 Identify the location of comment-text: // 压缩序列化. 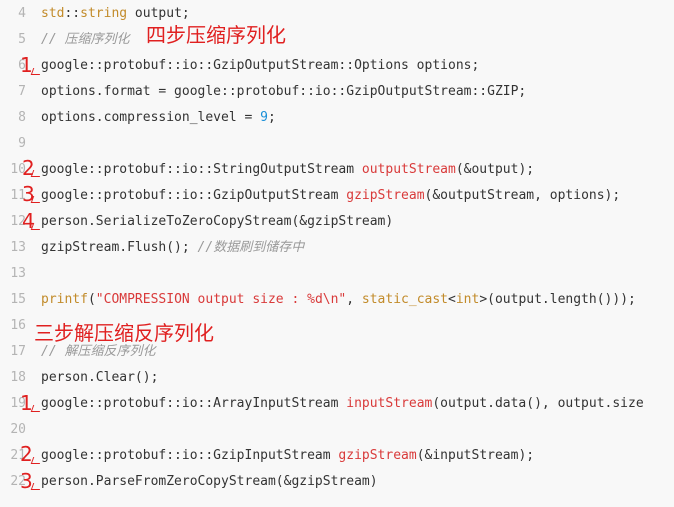
(85, 39).